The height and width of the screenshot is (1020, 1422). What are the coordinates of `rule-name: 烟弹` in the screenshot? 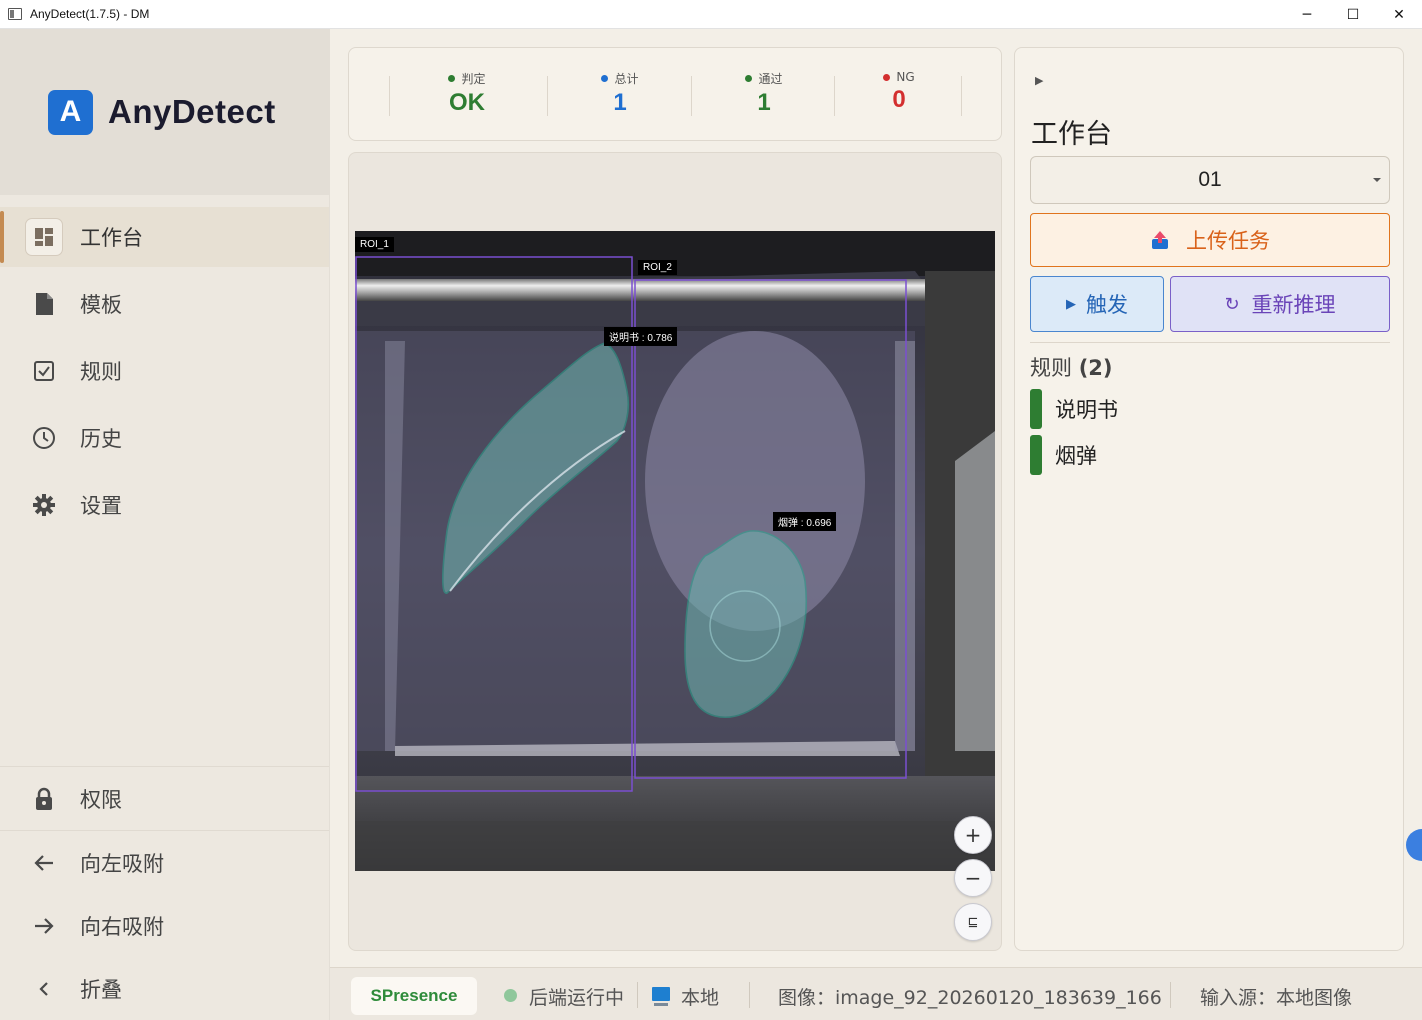 It's located at (1076, 456).